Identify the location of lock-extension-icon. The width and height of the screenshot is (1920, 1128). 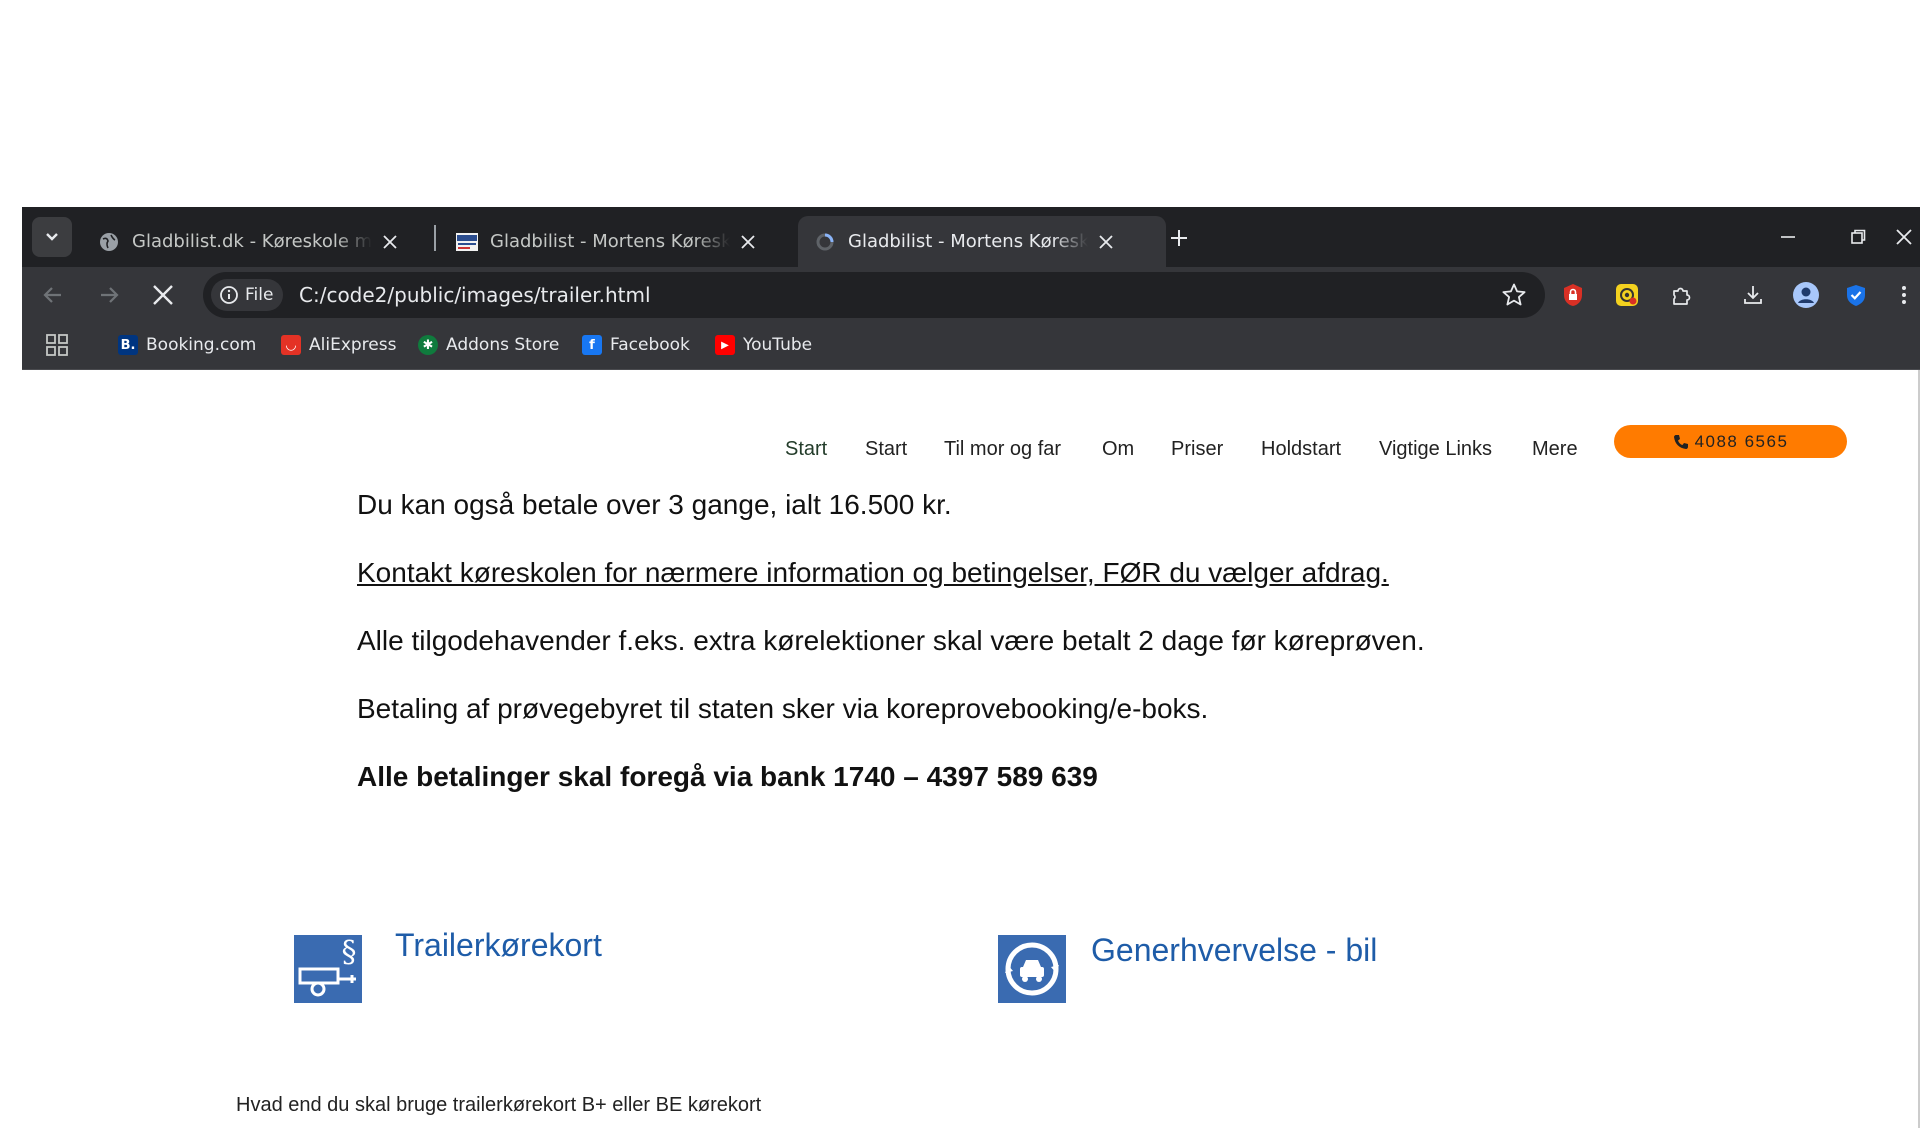
(1573, 295).